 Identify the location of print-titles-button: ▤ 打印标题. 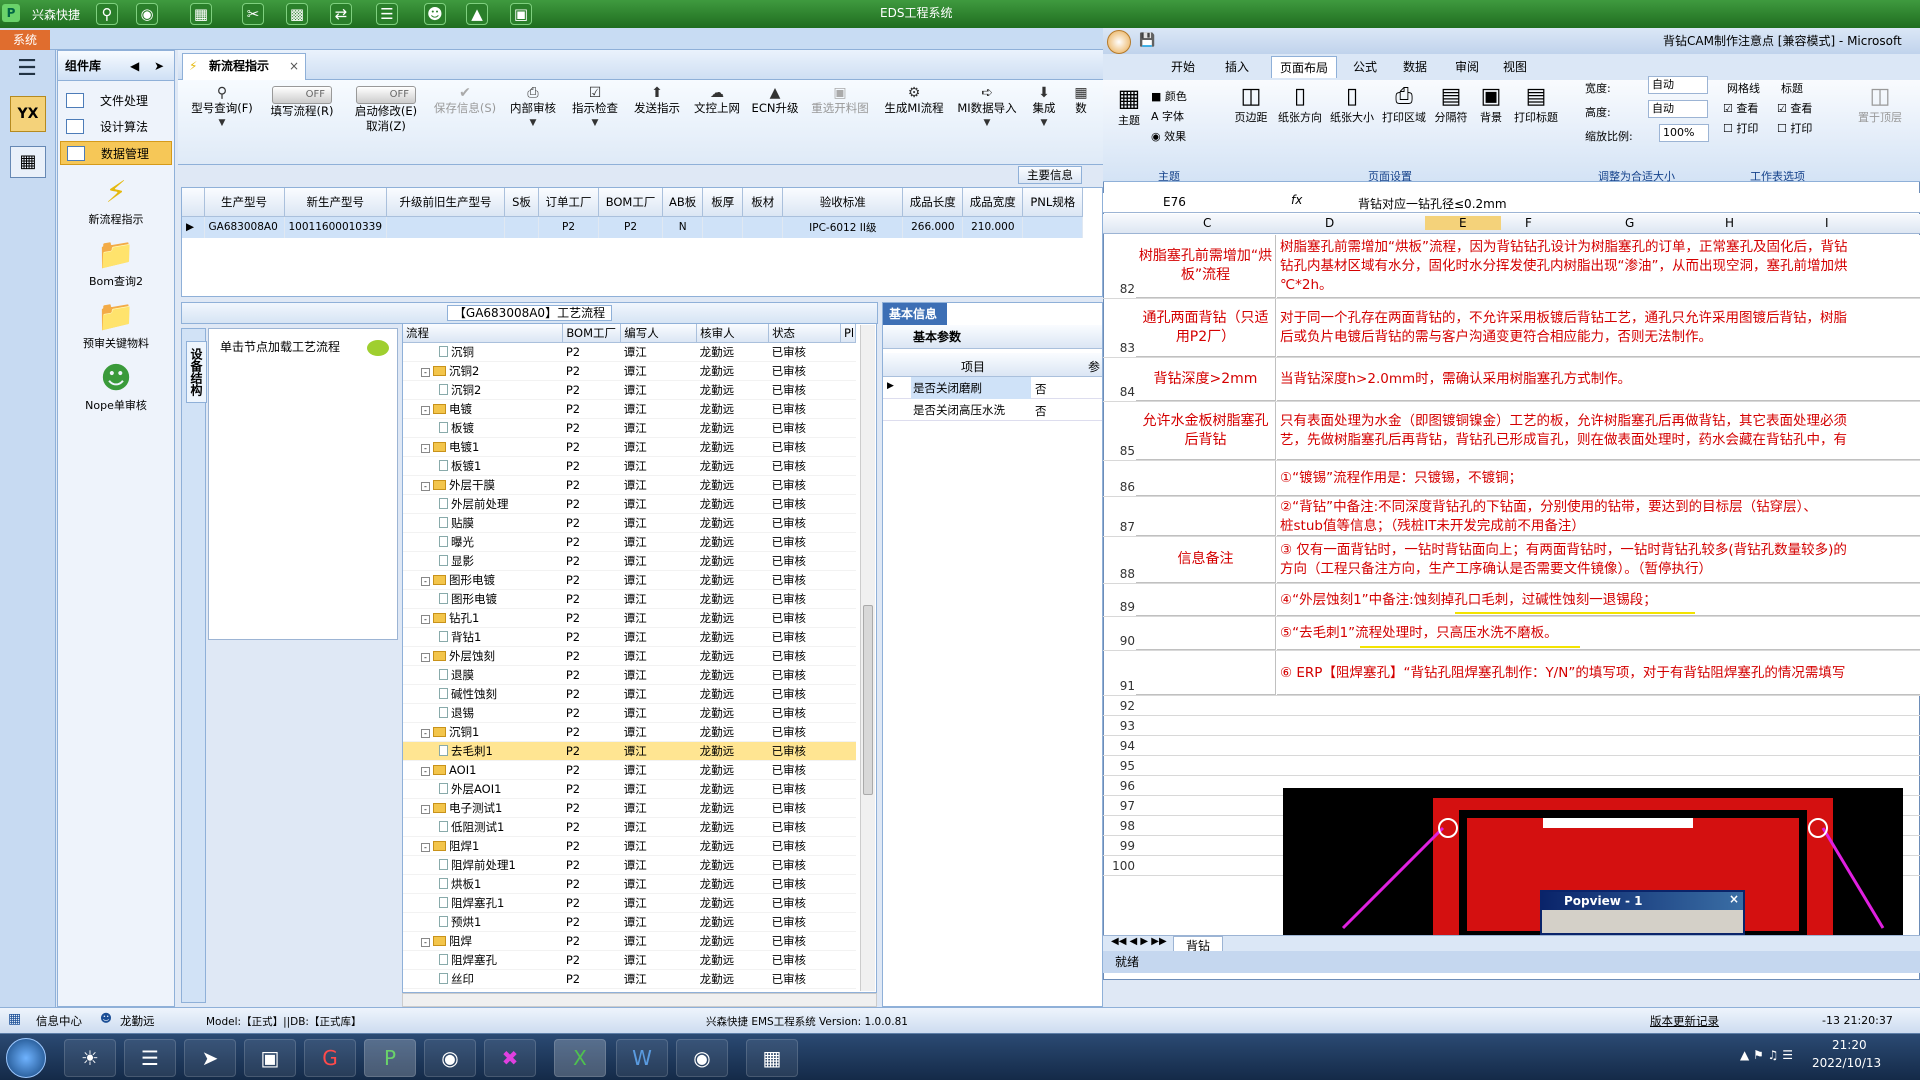
(1536, 104).